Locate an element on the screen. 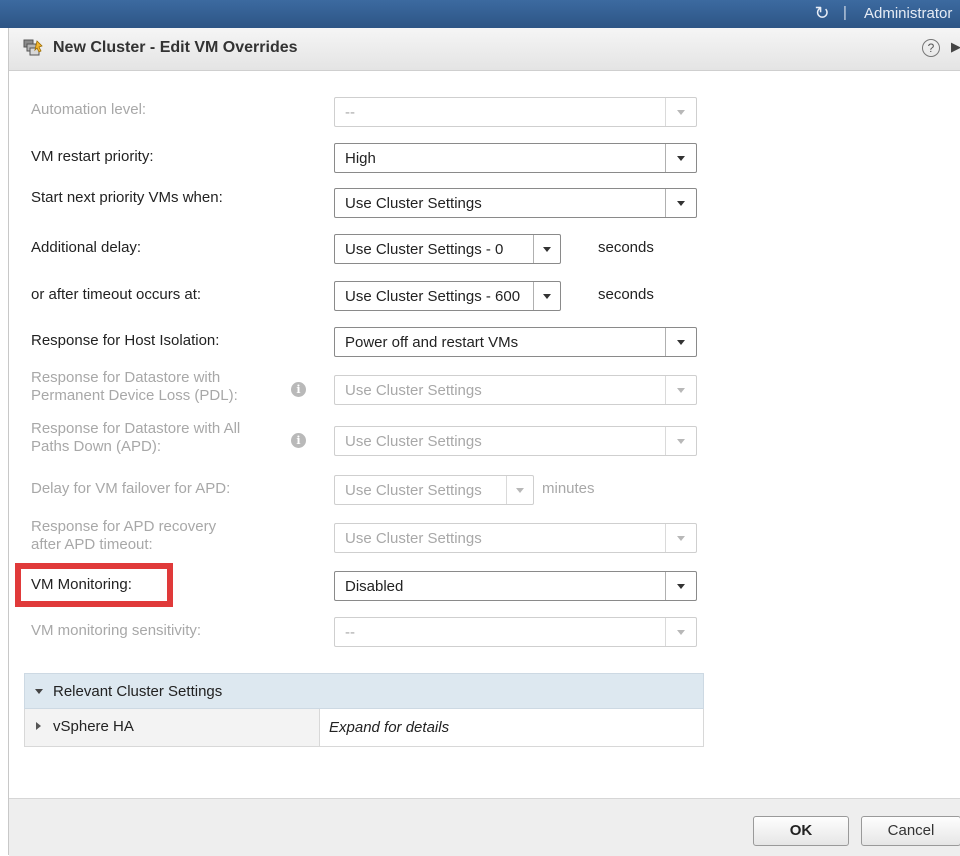  help-icon: ? is located at coordinates (931, 48).